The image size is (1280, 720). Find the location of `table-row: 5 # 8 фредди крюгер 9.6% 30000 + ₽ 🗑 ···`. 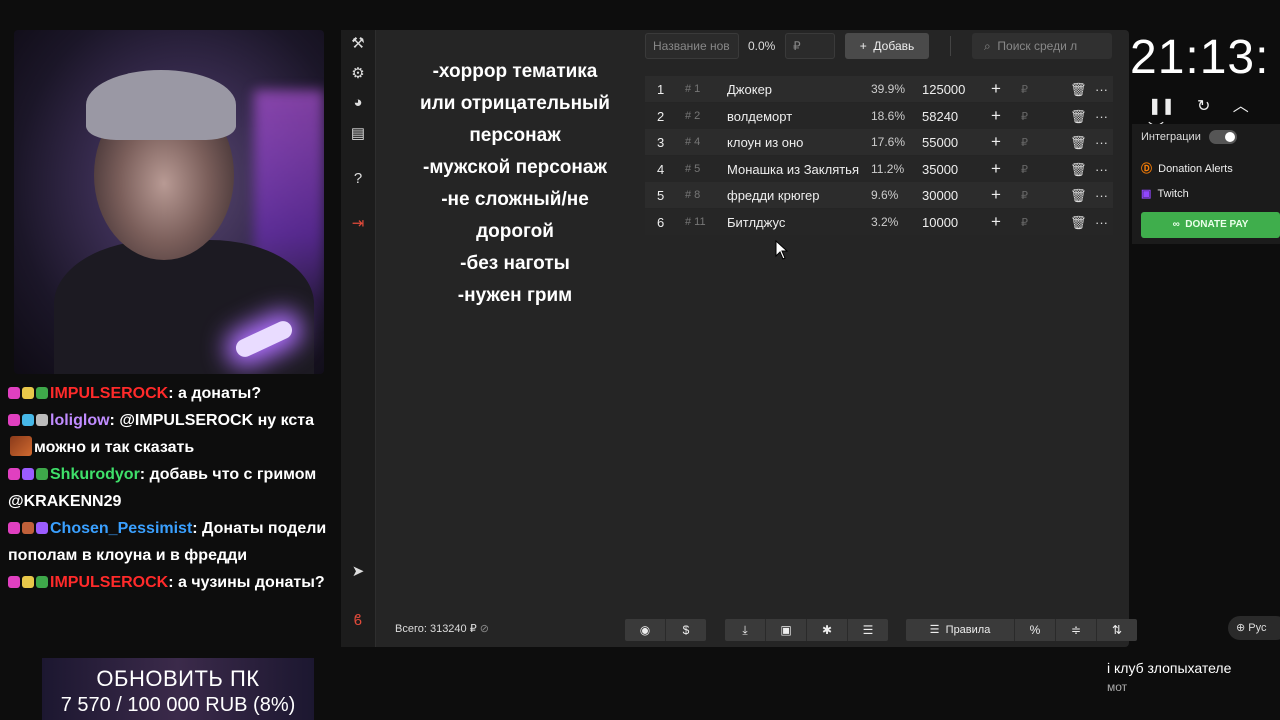

table-row: 5 # 8 фредди крюгер 9.6% 30000 + ₽ 🗑 ··· is located at coordinates (879, 195).